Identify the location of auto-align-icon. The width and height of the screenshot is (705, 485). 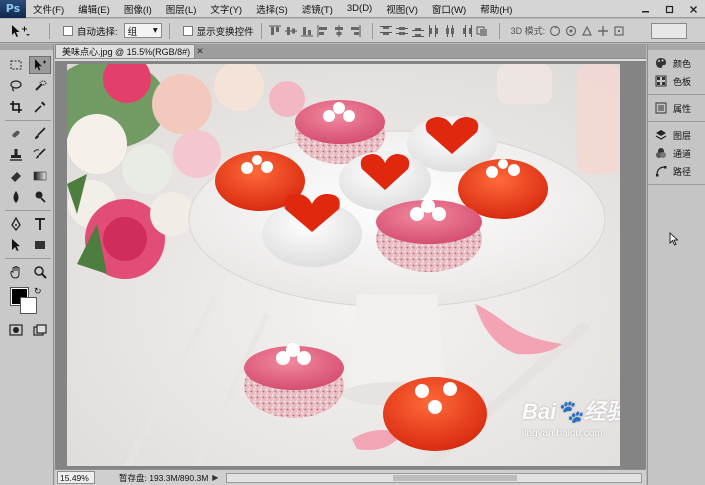
(482, 30).